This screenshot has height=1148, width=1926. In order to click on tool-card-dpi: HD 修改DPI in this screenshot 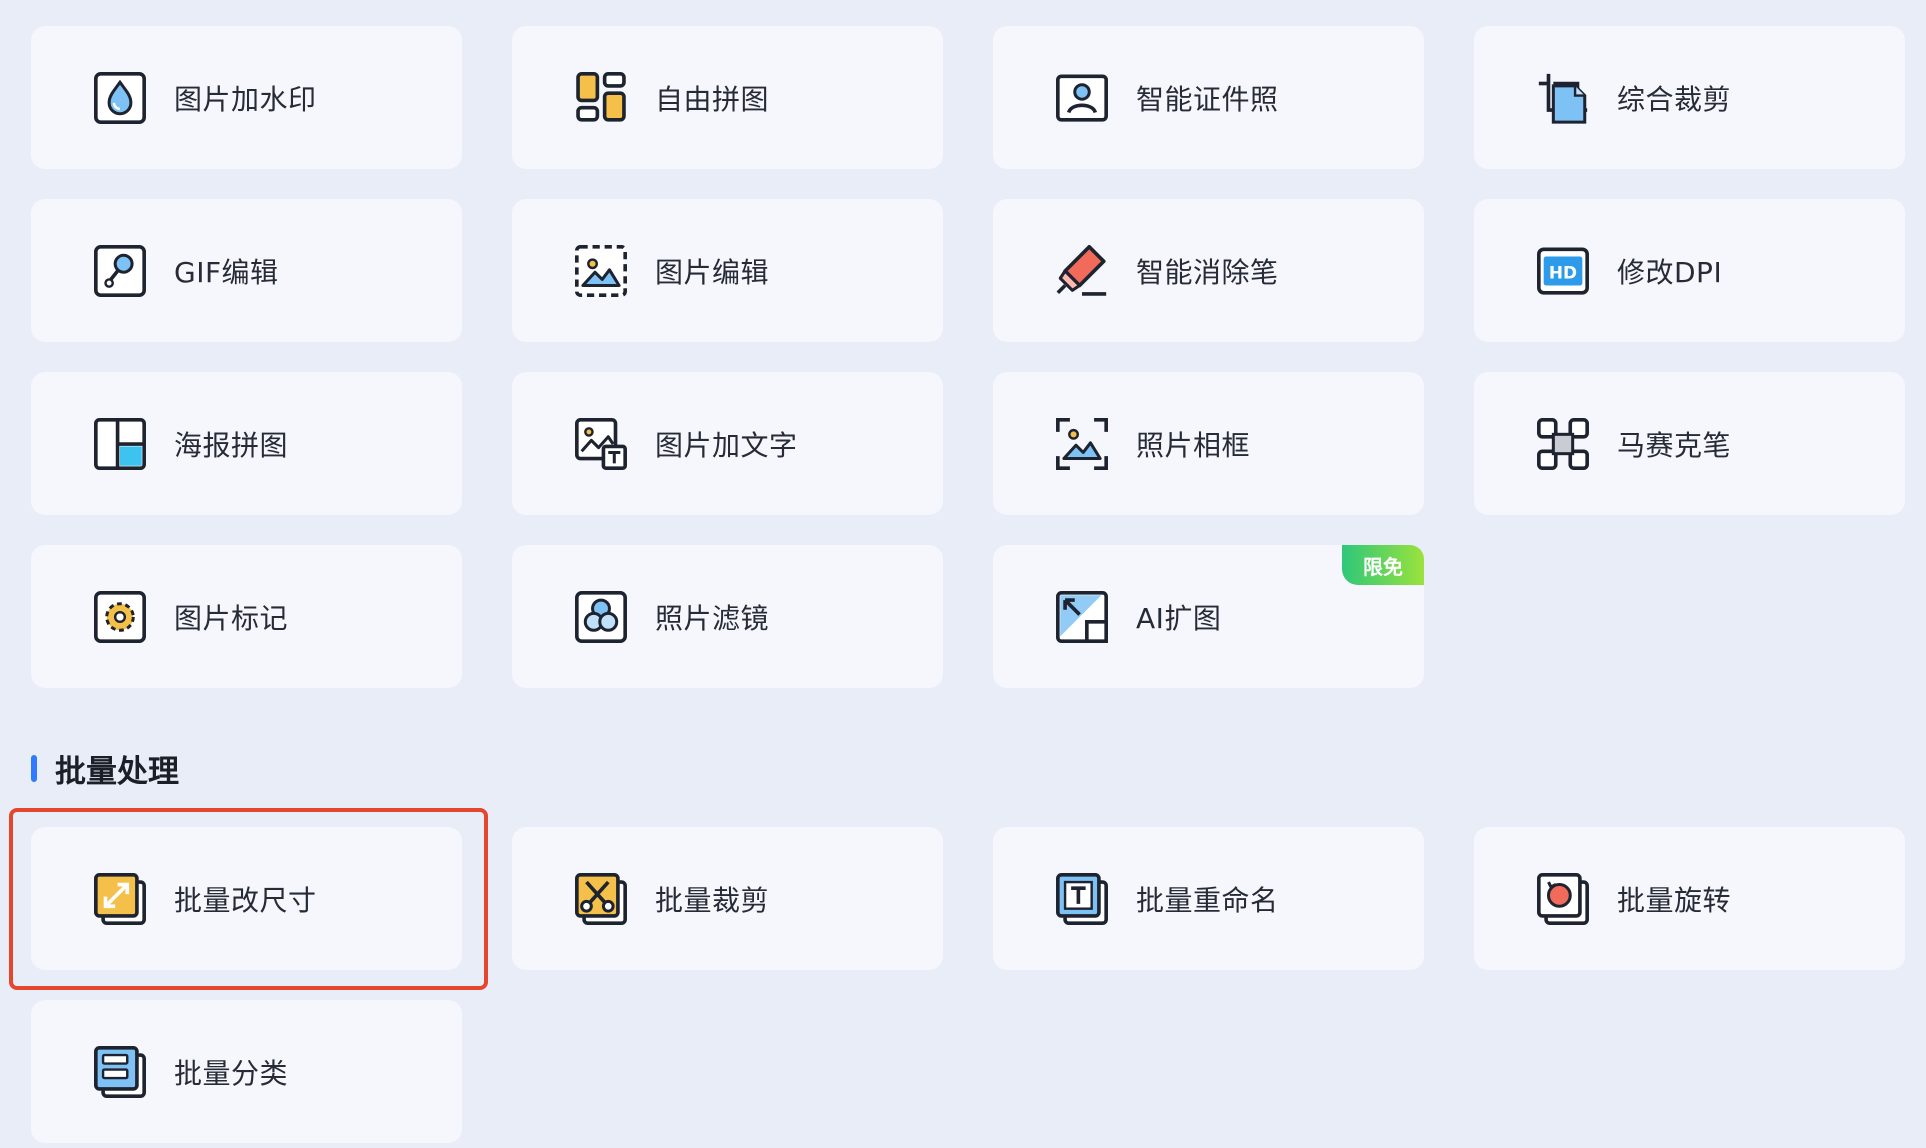, I will do `click(1689, 270)`.